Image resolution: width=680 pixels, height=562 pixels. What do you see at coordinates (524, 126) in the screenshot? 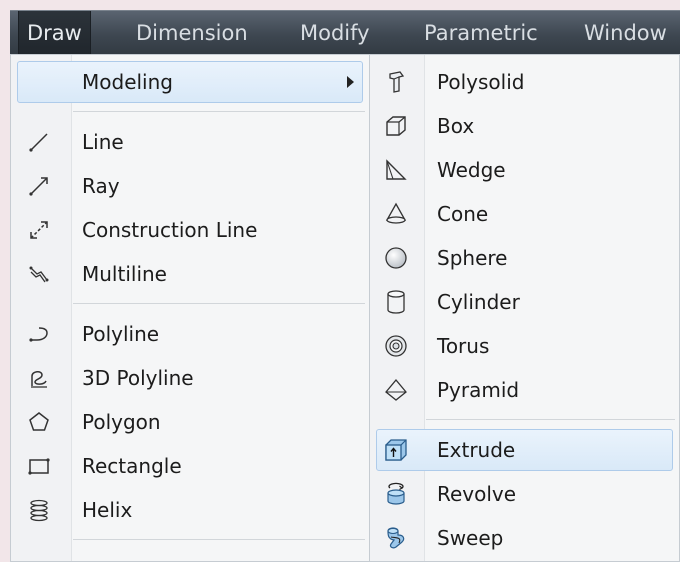
I see `menu-item-box: Box` at bounding box center [524, 126].